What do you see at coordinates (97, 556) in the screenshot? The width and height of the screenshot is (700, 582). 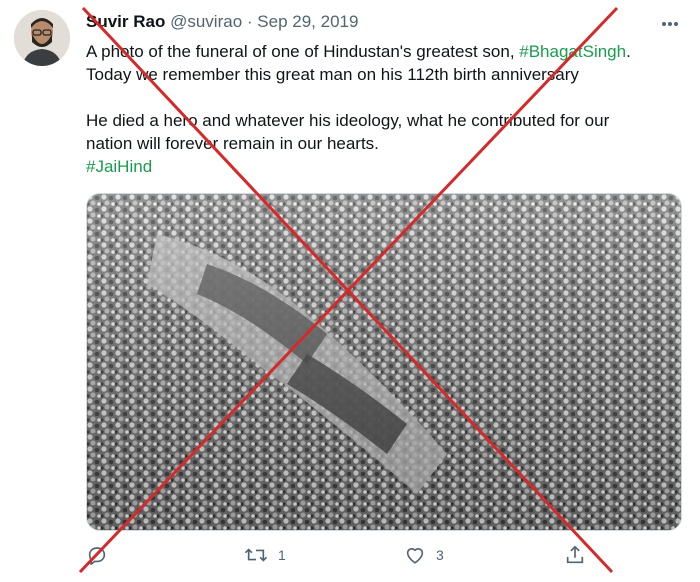 I see `reply-icon` at bounding box center [97, 556].